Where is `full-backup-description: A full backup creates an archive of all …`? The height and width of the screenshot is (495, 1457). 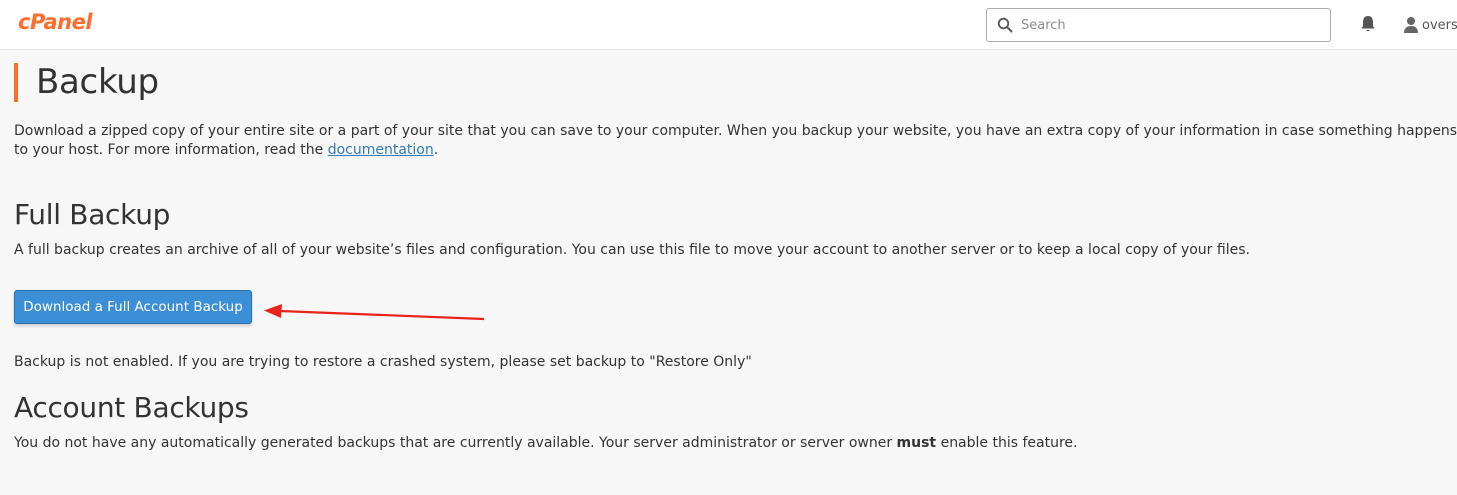
full-backup-description: A full backup creates an archive of all … is located at coordinates (632, 250).